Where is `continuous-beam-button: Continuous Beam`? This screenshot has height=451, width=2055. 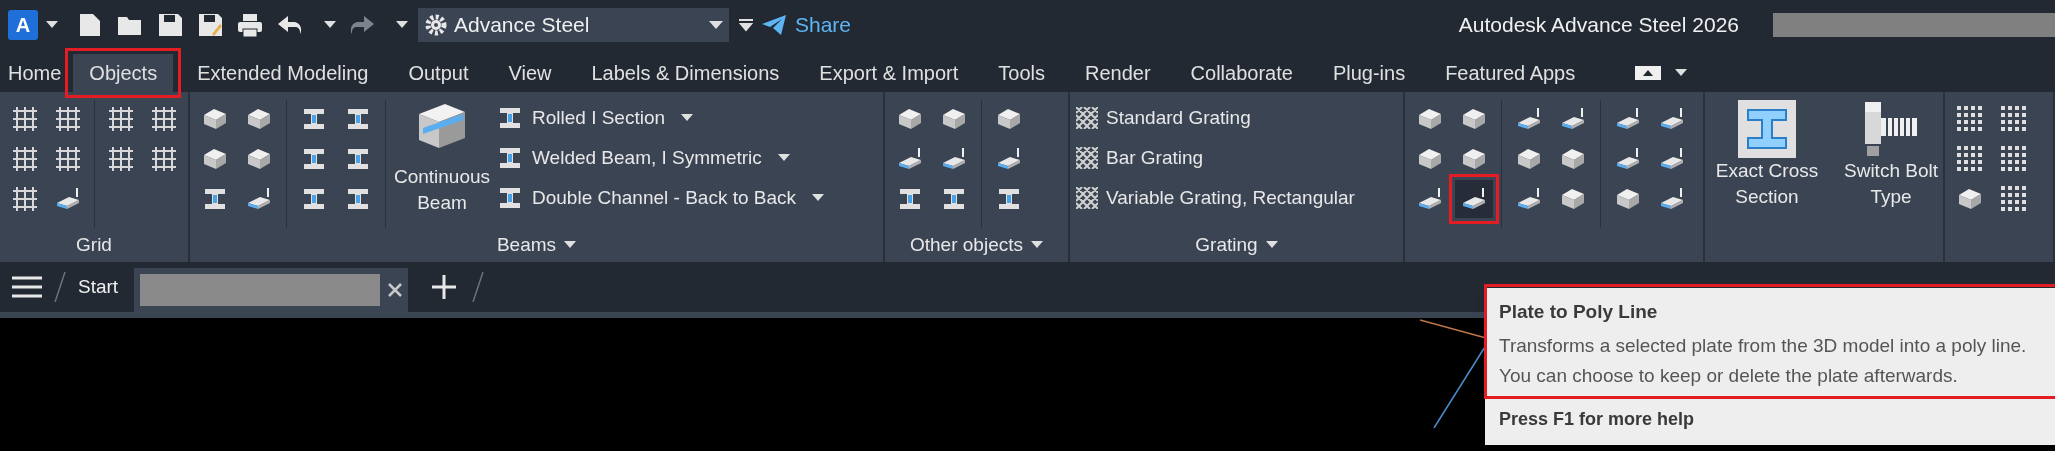 continuous-beam-button: Continuous Beam is located at coordinates (442, 158).